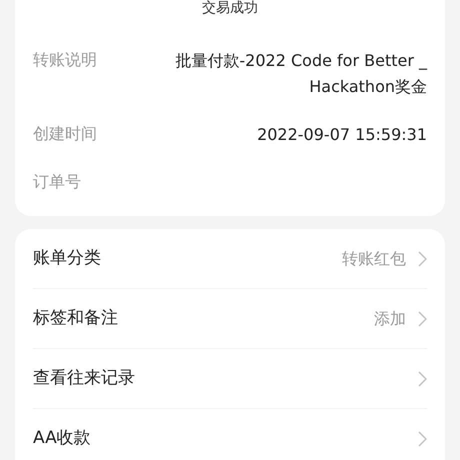  I want to click on detail-value: 2022-09-07 15:59:31, so click(342, 135).